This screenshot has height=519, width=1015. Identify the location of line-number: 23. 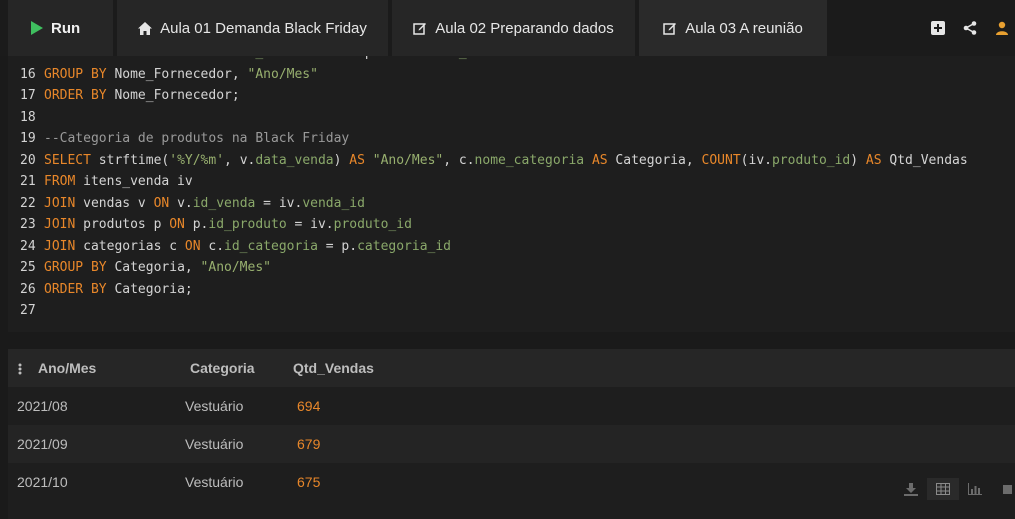
(28, 224).